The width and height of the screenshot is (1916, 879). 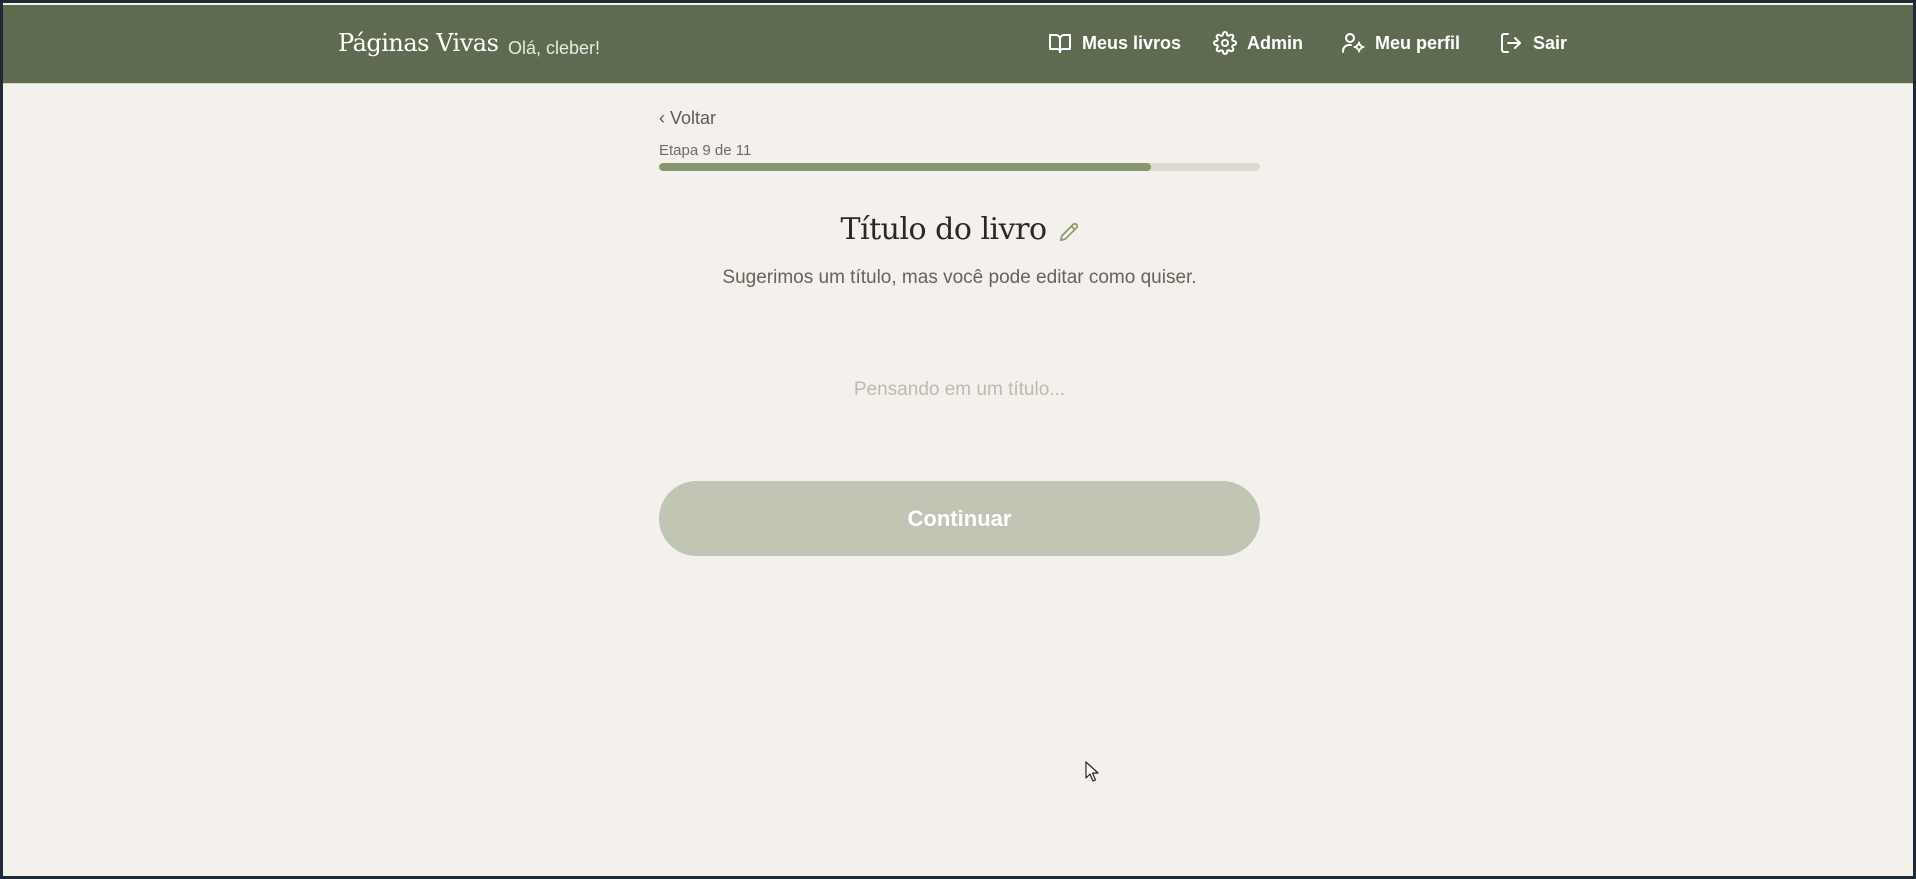 I want to click on pencil-icon, so click(x=1069, y=232).